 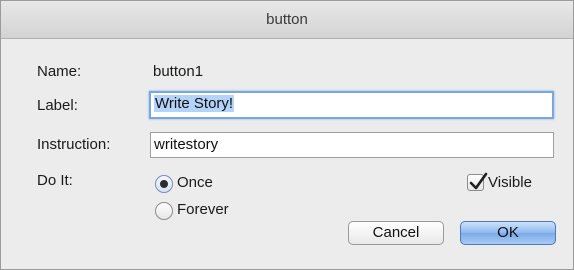 What do you see at coordinates (57, 105) in the screenshot?
I see `label-label: Label:` at bounding box center [57, 105].